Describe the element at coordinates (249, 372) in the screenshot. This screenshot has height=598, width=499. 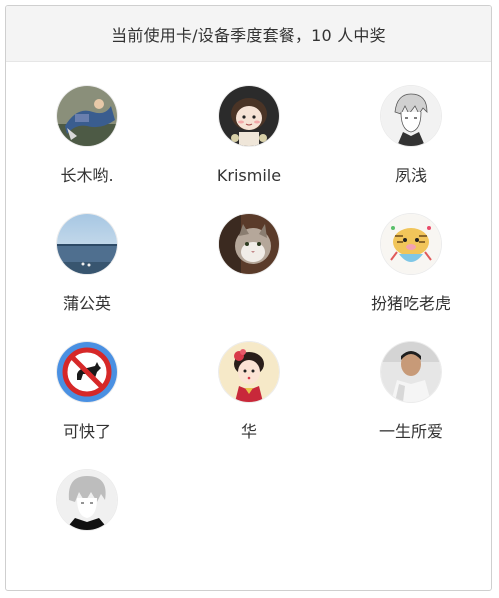
I see `chinese-doll-avatar` at that location.